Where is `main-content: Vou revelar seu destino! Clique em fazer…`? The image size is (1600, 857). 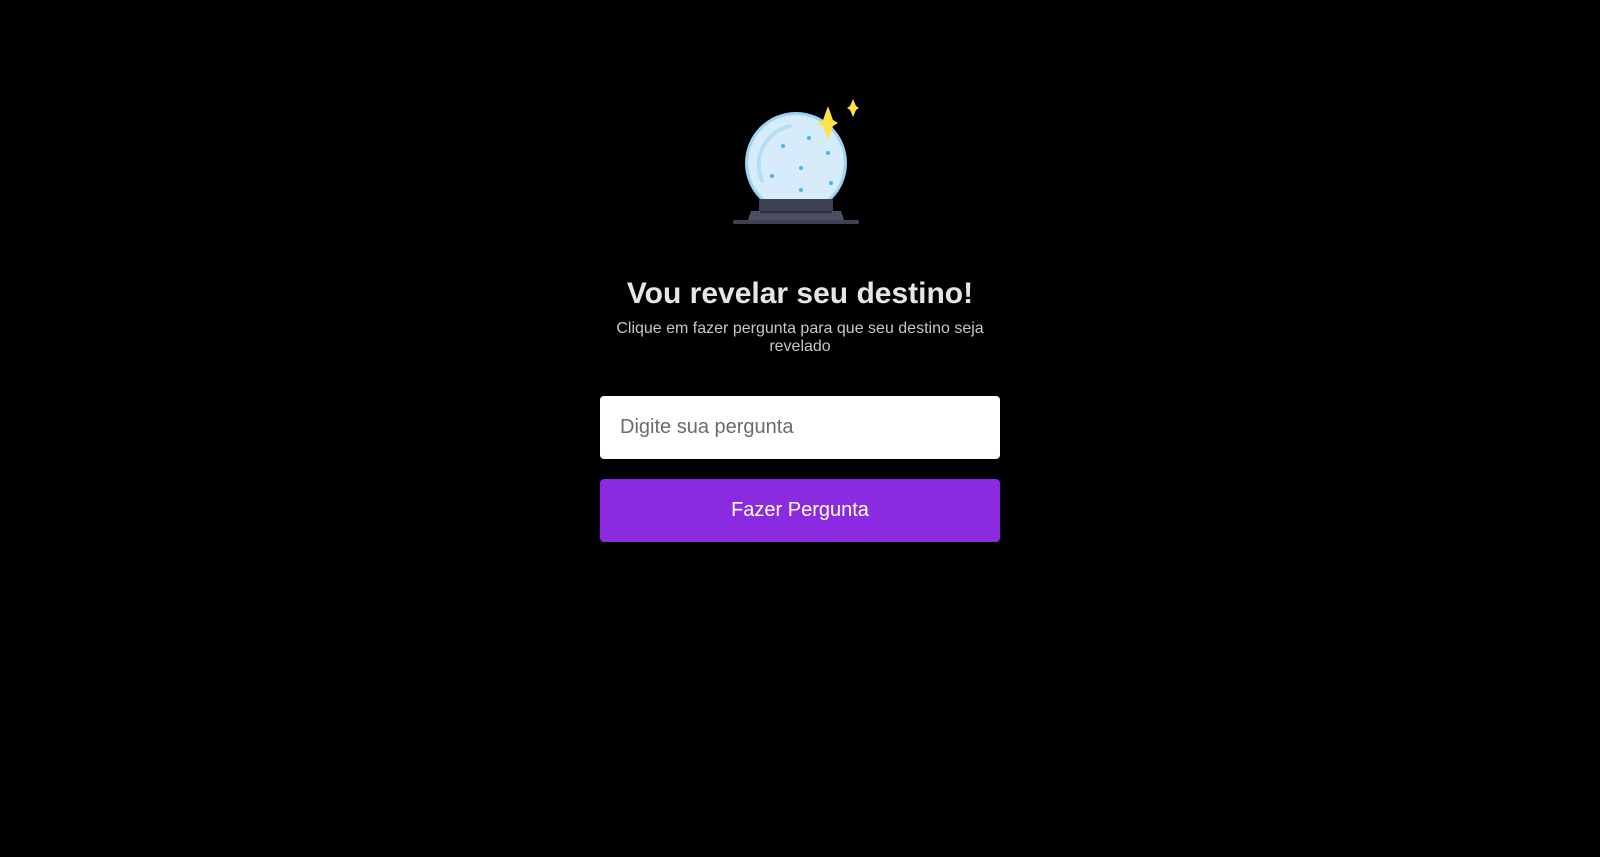
main-content: Vou revelar seu destino! Clique em fazer… is located at coordinates (800, 319).